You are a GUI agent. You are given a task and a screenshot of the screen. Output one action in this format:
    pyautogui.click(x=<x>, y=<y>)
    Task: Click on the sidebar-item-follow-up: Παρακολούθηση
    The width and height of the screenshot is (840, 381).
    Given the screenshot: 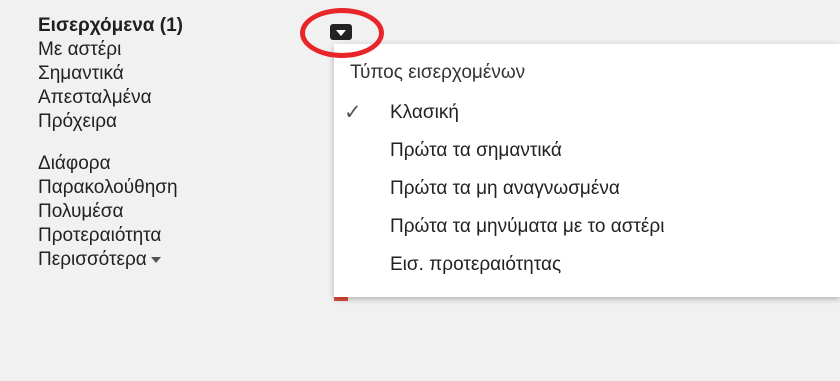 What is the action you would take?
    pyautogui.click(x=158, y=188)
    